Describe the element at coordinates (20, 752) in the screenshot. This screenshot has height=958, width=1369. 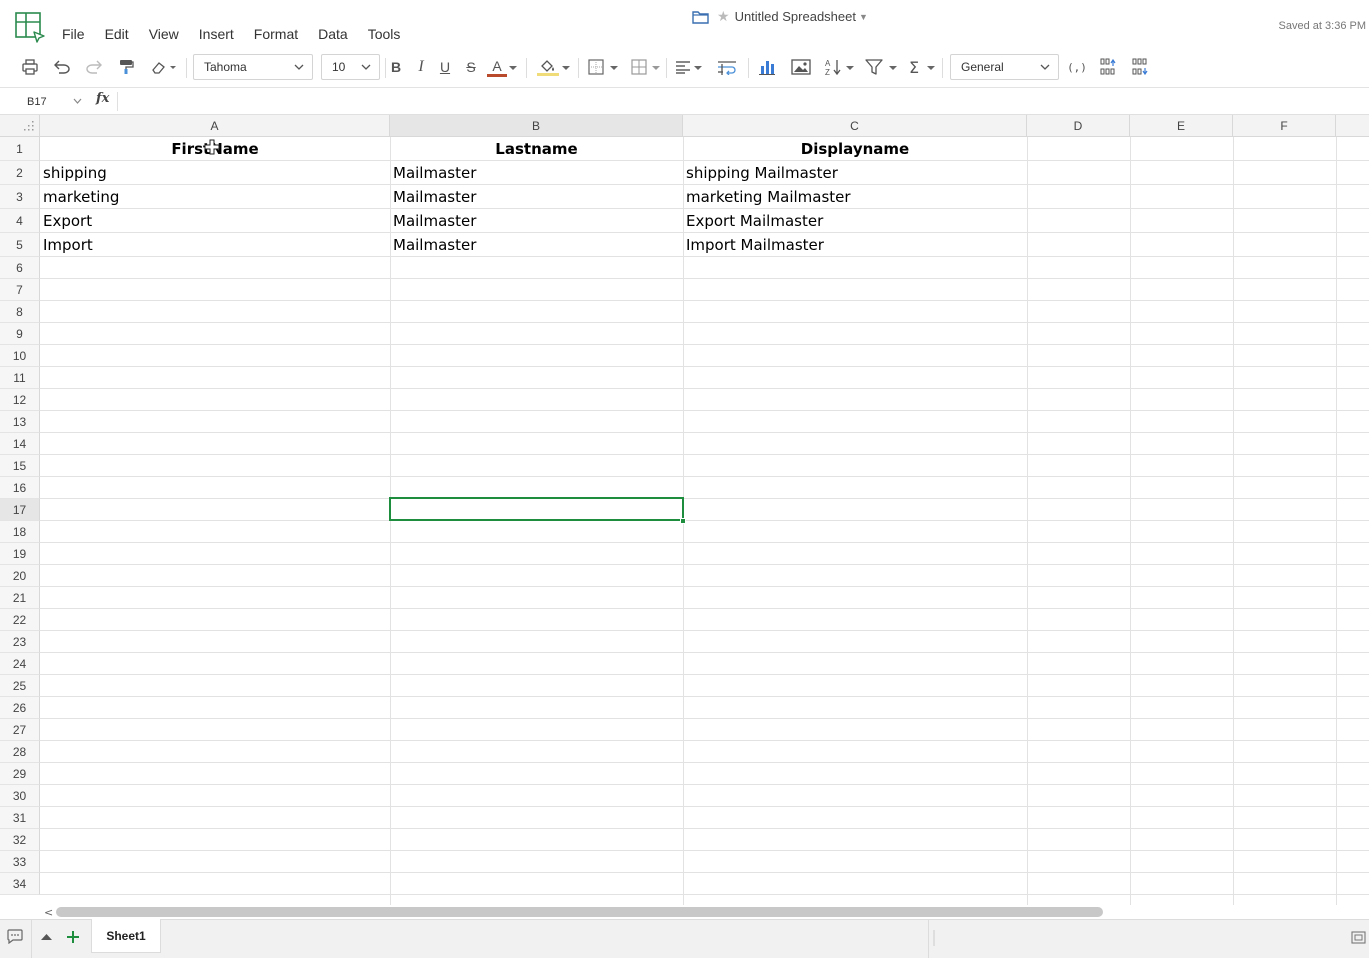
I see `row-header-28: 28` at that location.